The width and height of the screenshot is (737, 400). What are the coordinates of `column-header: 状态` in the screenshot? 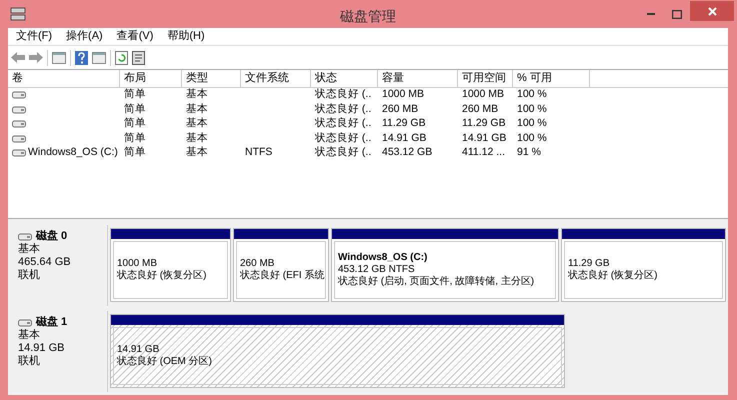 It's located at (344, 78).